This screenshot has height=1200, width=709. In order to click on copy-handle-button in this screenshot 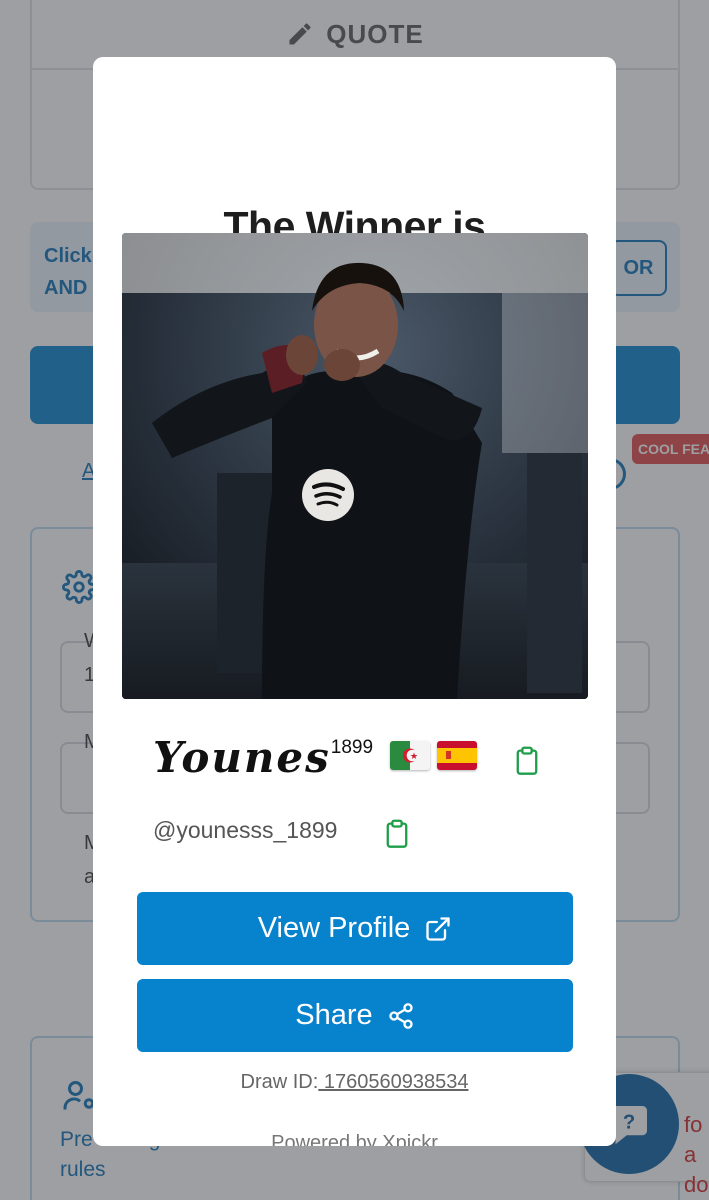, I will do `click(397, 836)`.